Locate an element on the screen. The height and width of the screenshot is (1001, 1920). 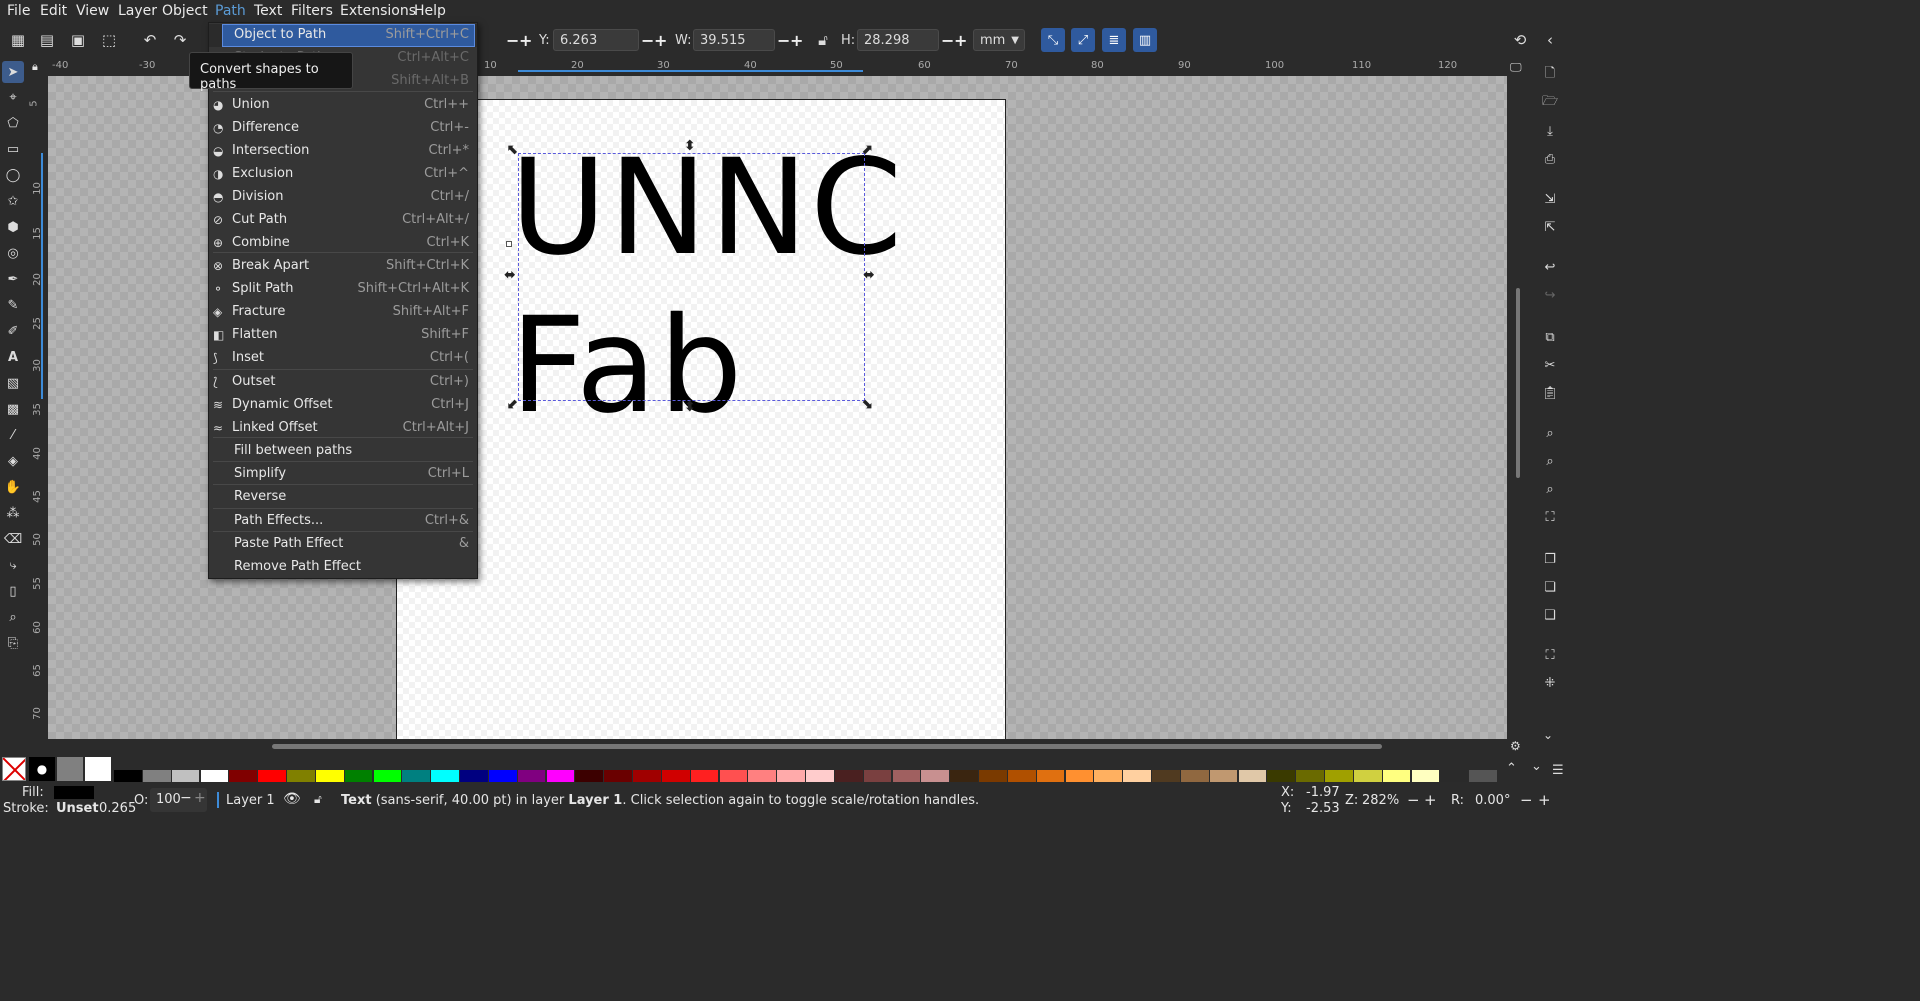
calligraphy-tool-icon: ✐ is located at coordinates (13, 331).